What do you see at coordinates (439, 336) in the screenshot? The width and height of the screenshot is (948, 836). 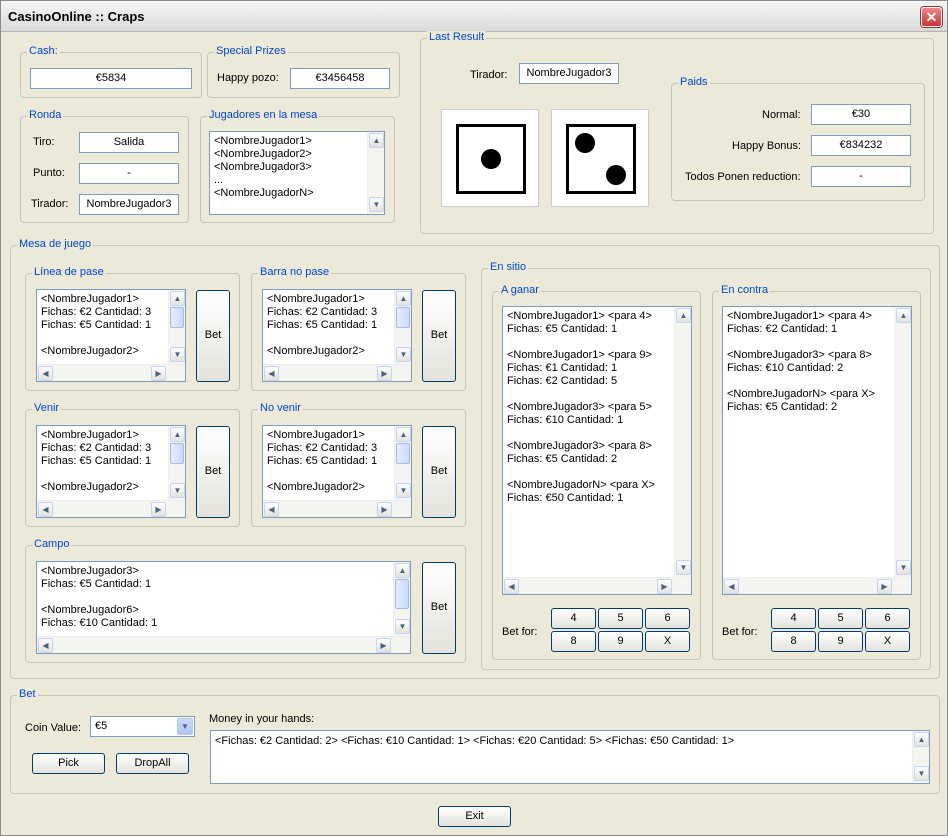 I see `barra-no-pase-bet-button: Bet` at bounding box center [439, 336].